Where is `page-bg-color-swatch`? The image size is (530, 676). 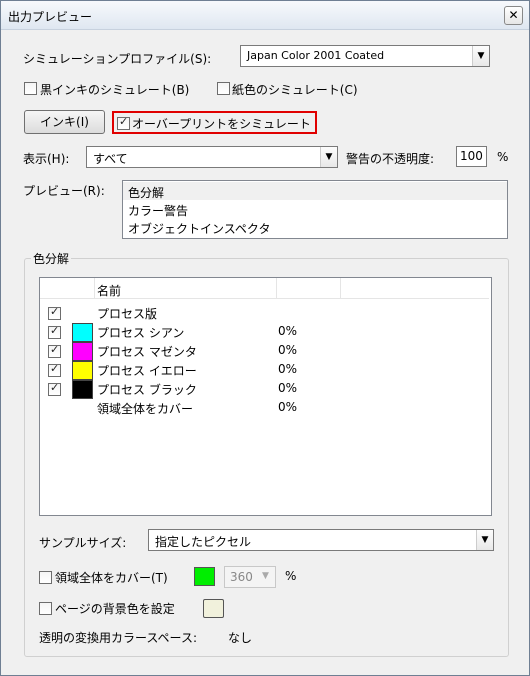
page-bg-color-swatch is located at coordinates (213, 608).